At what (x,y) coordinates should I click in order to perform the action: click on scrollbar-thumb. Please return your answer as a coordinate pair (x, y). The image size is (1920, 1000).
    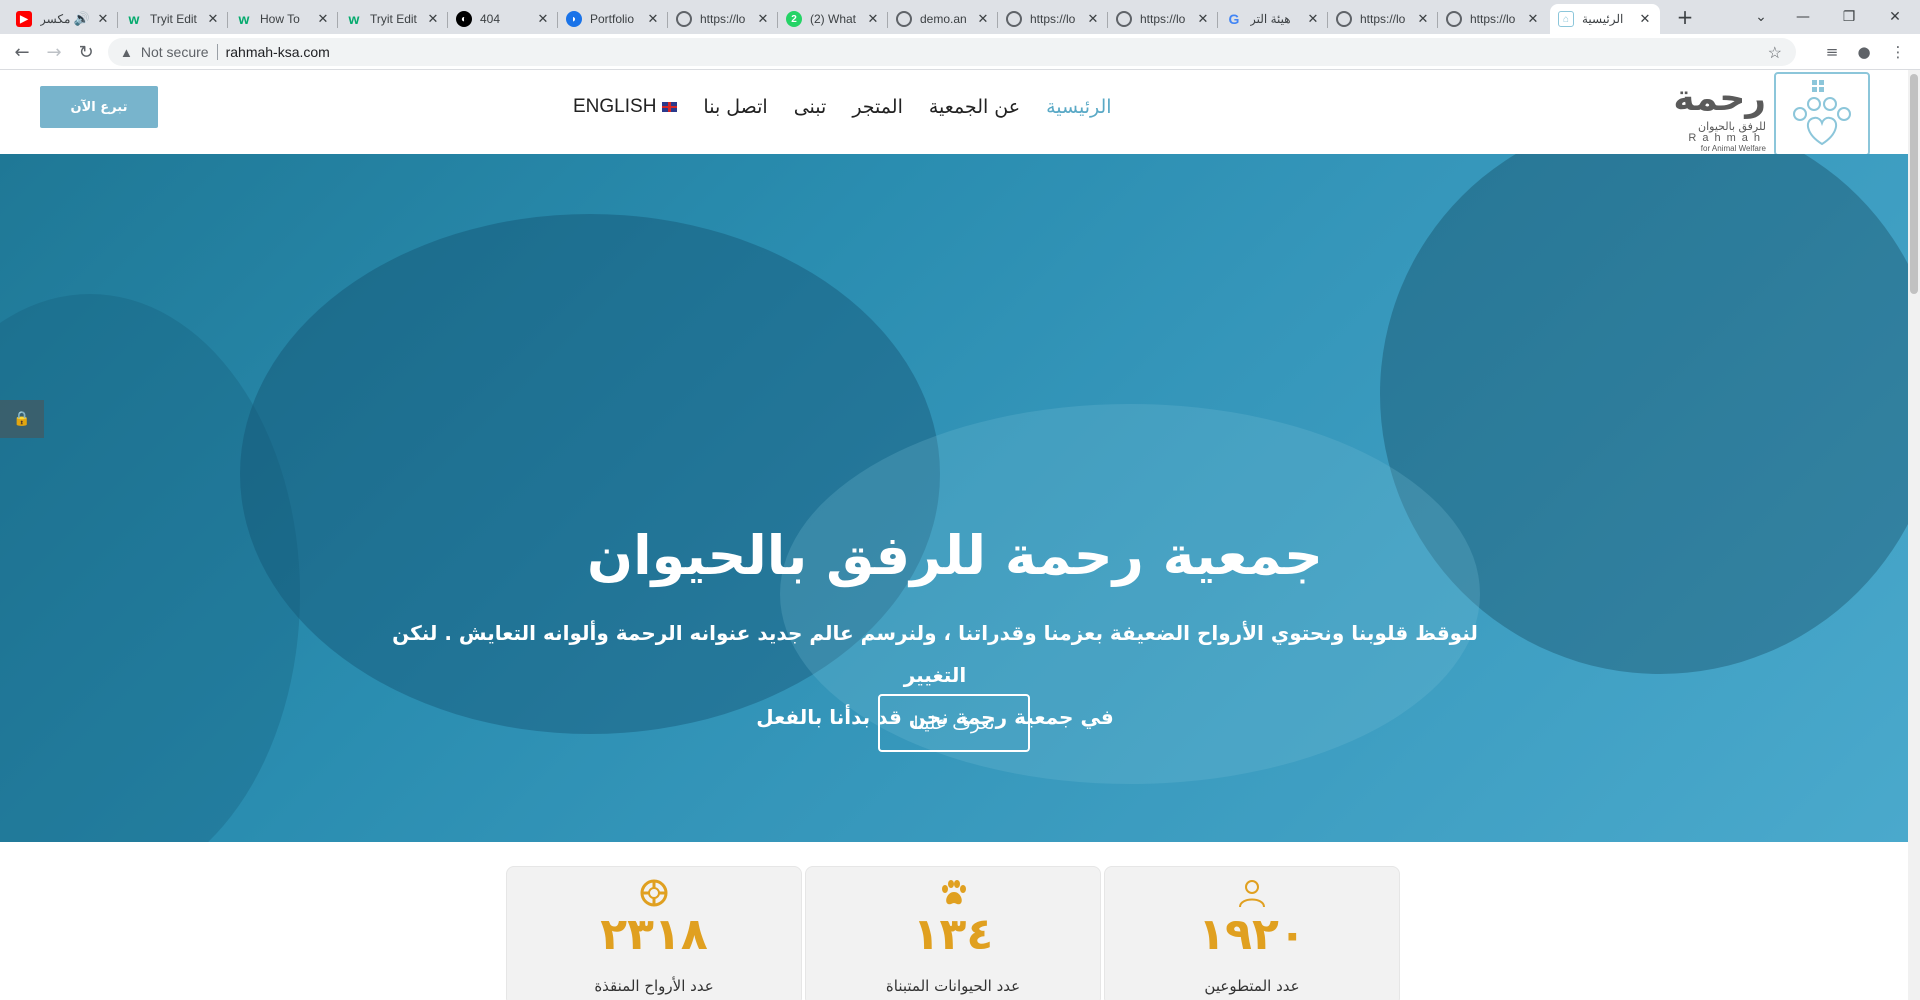
    Looking at the image, I should click on (1914, 184).